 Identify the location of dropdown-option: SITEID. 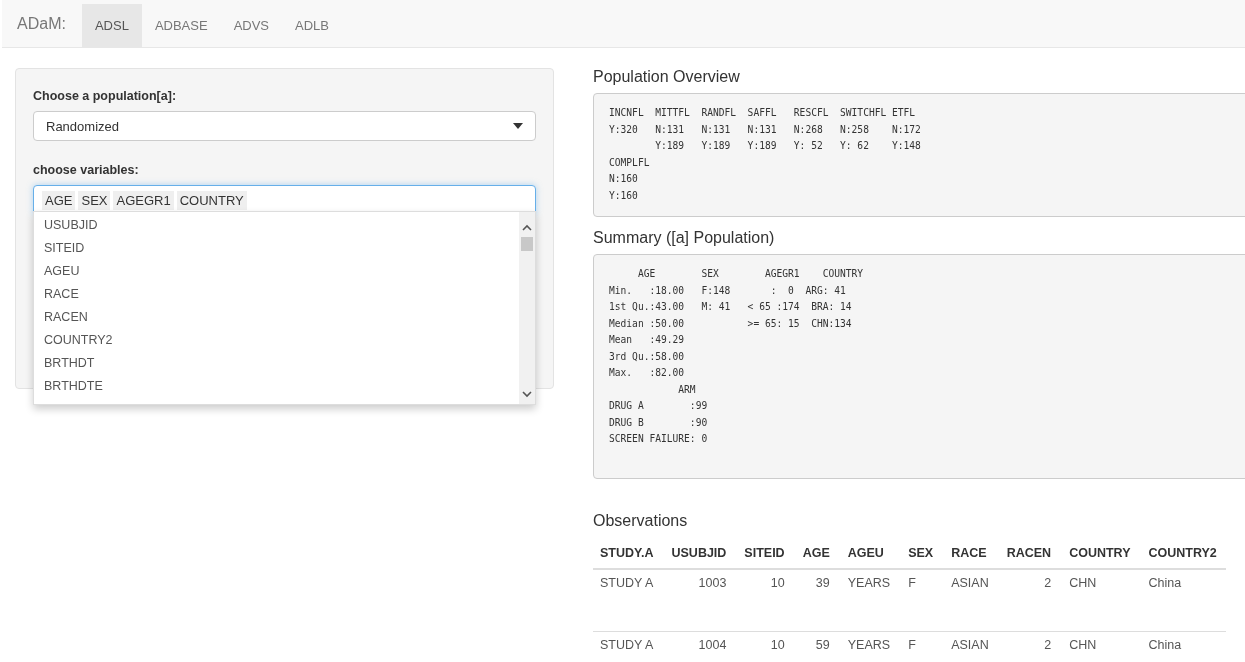
(59, 248).